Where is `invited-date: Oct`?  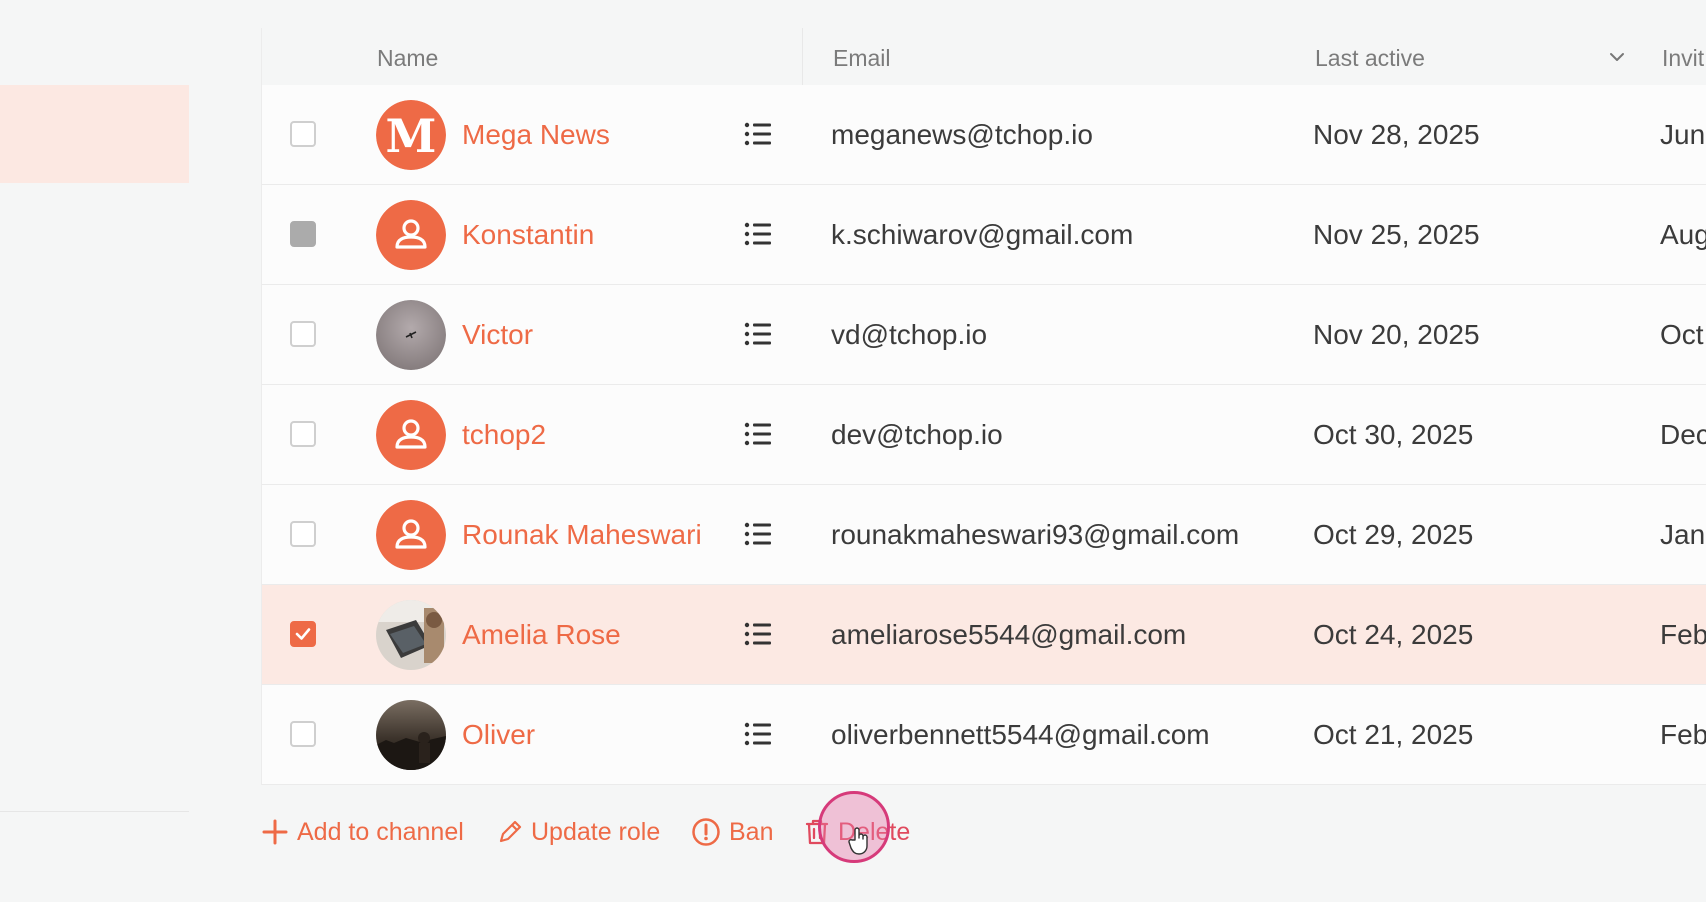 invited-date: Oct is located at coordinates (1682, 334).